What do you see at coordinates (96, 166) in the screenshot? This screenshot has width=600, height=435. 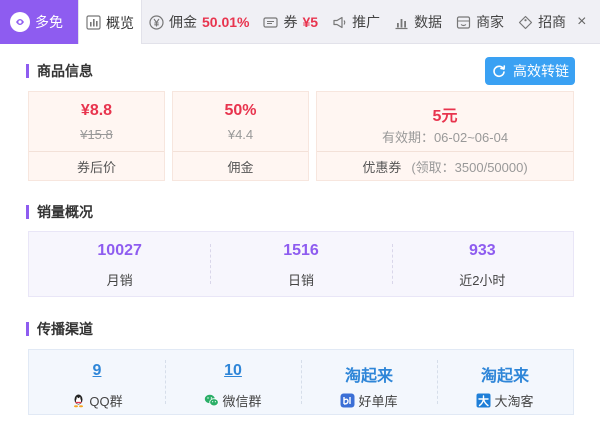 I see `after-coupon-label: 券后价` at bounding box center [96, 166].